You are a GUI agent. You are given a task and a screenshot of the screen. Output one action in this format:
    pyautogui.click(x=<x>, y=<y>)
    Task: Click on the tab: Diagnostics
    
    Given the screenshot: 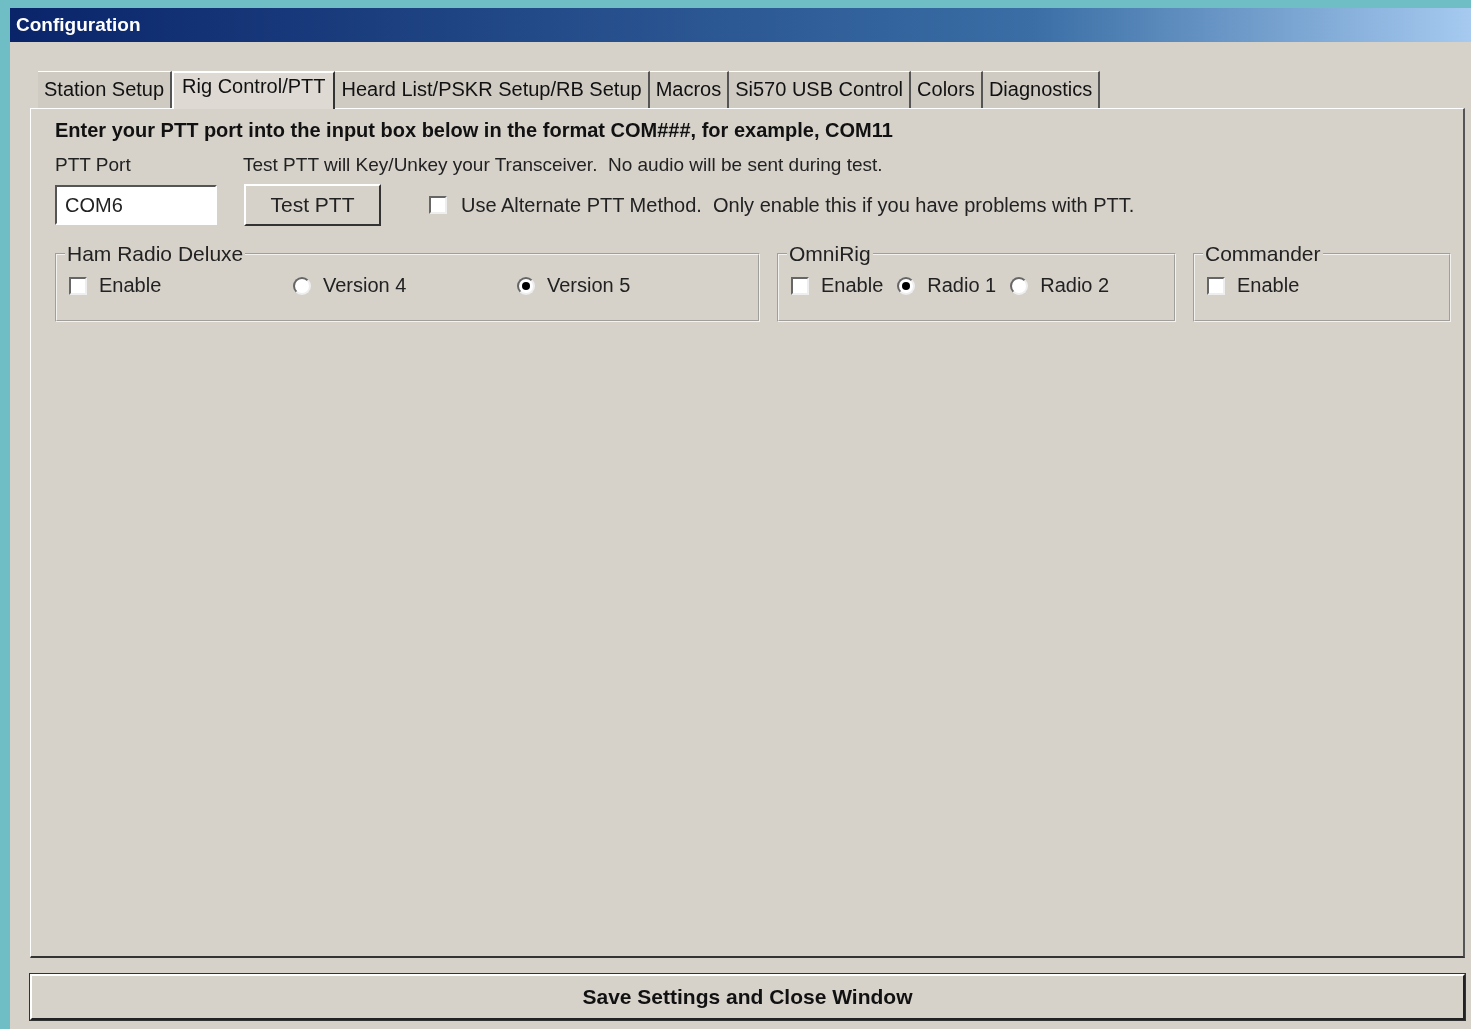 What is the action you would take?
    pyautogui.click(x=1041, y=89)
    